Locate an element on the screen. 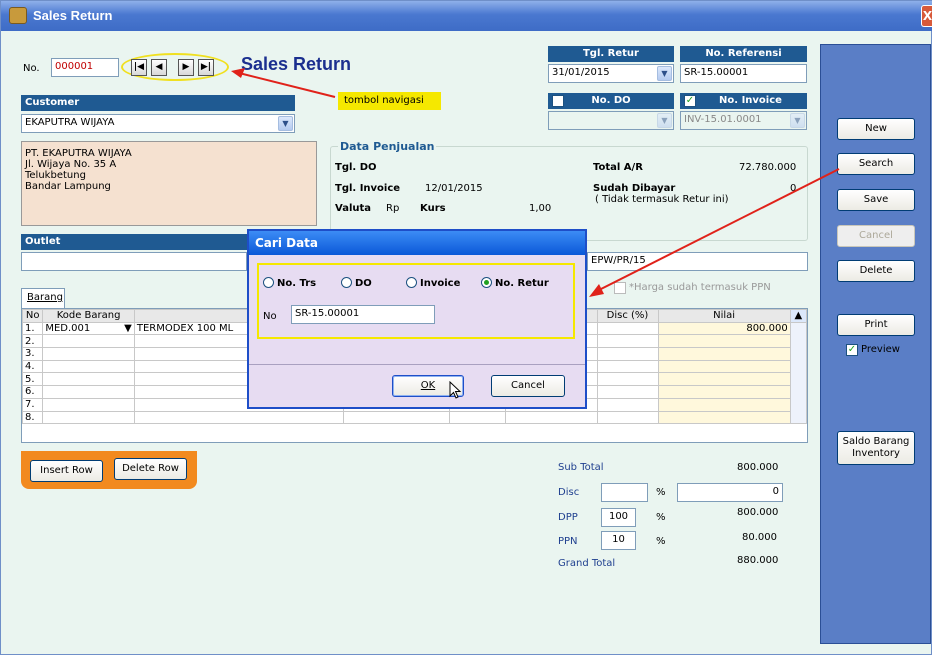 The image size is (932, 656). radio-label: DO is located at coordinates (363, 283).